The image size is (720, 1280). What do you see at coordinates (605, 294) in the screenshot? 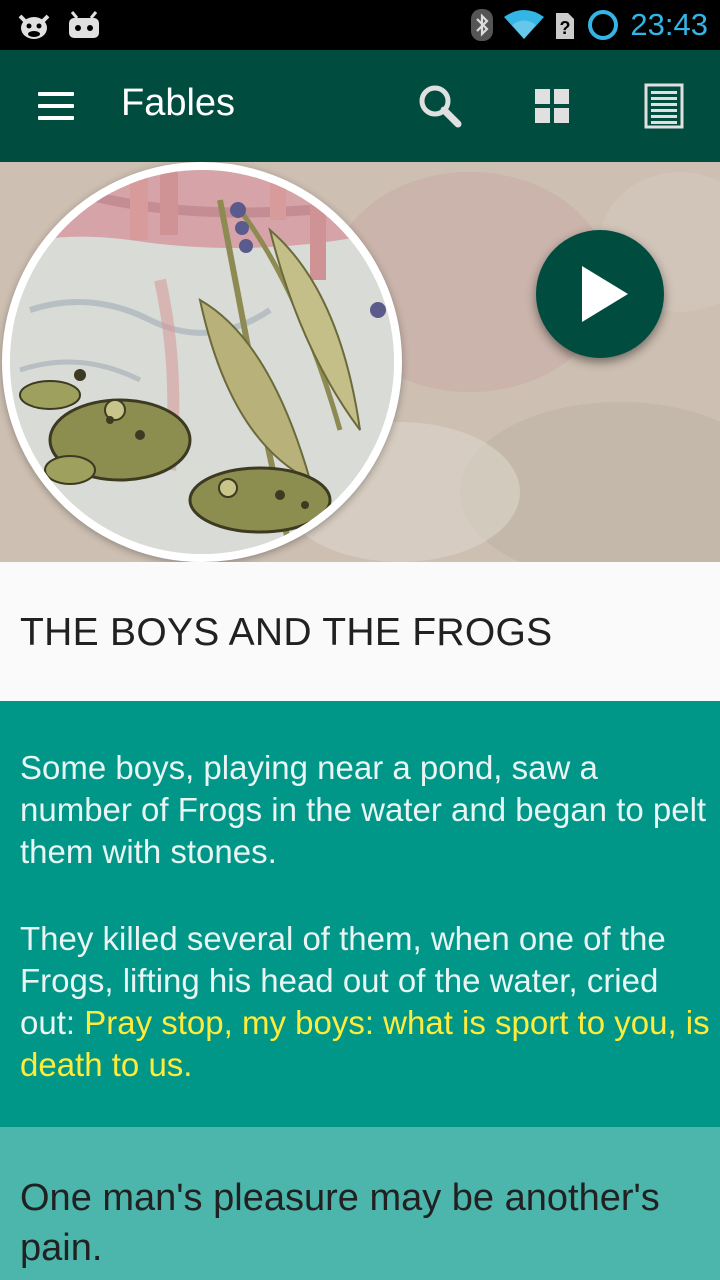
I see `play-icon` at bounding box center [605, 294].